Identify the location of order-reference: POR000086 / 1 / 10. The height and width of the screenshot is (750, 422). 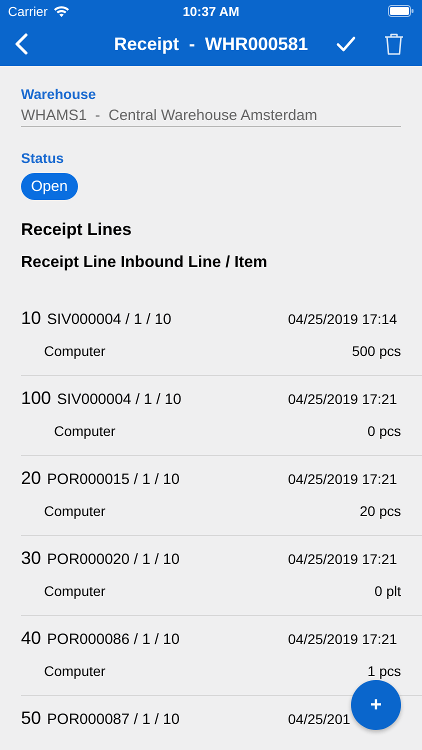
(113, 639).